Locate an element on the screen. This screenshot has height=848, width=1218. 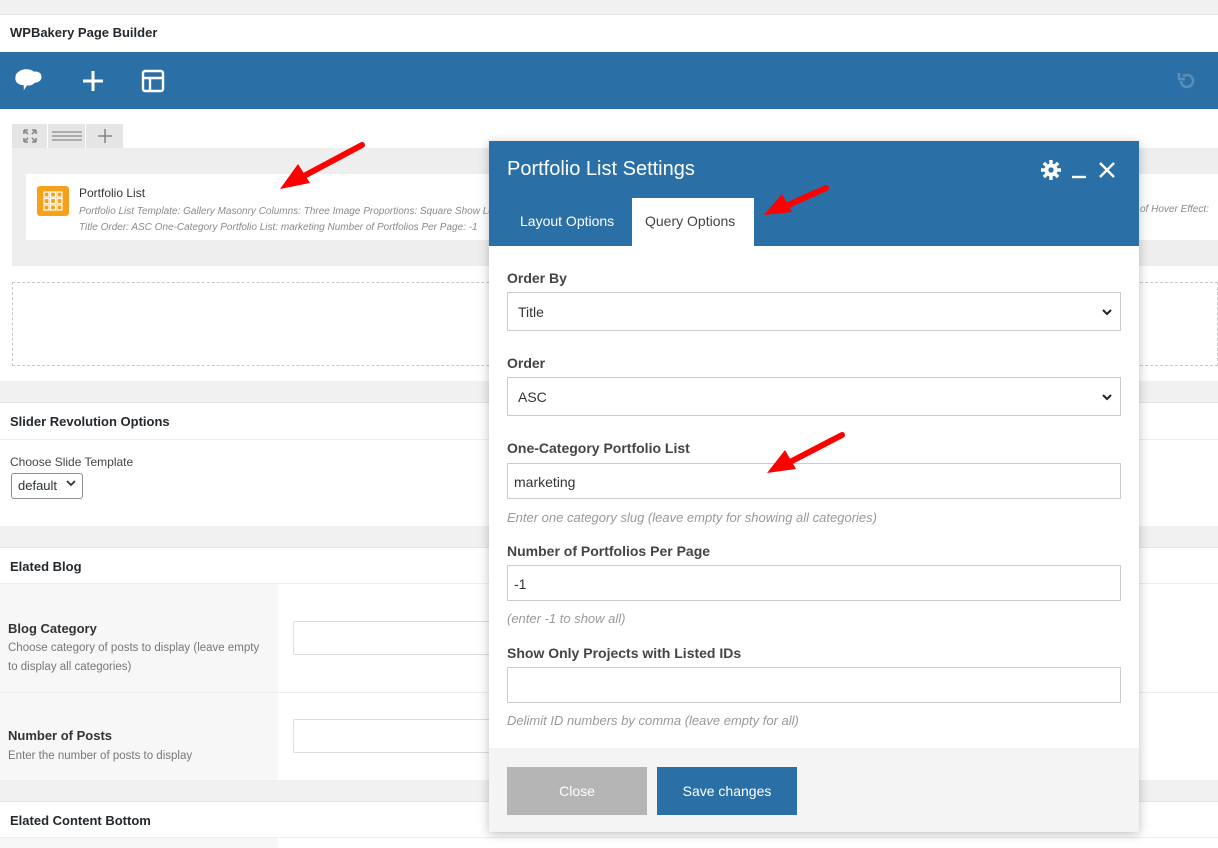
order-by-select: Title is located at coordinates (814, 311).